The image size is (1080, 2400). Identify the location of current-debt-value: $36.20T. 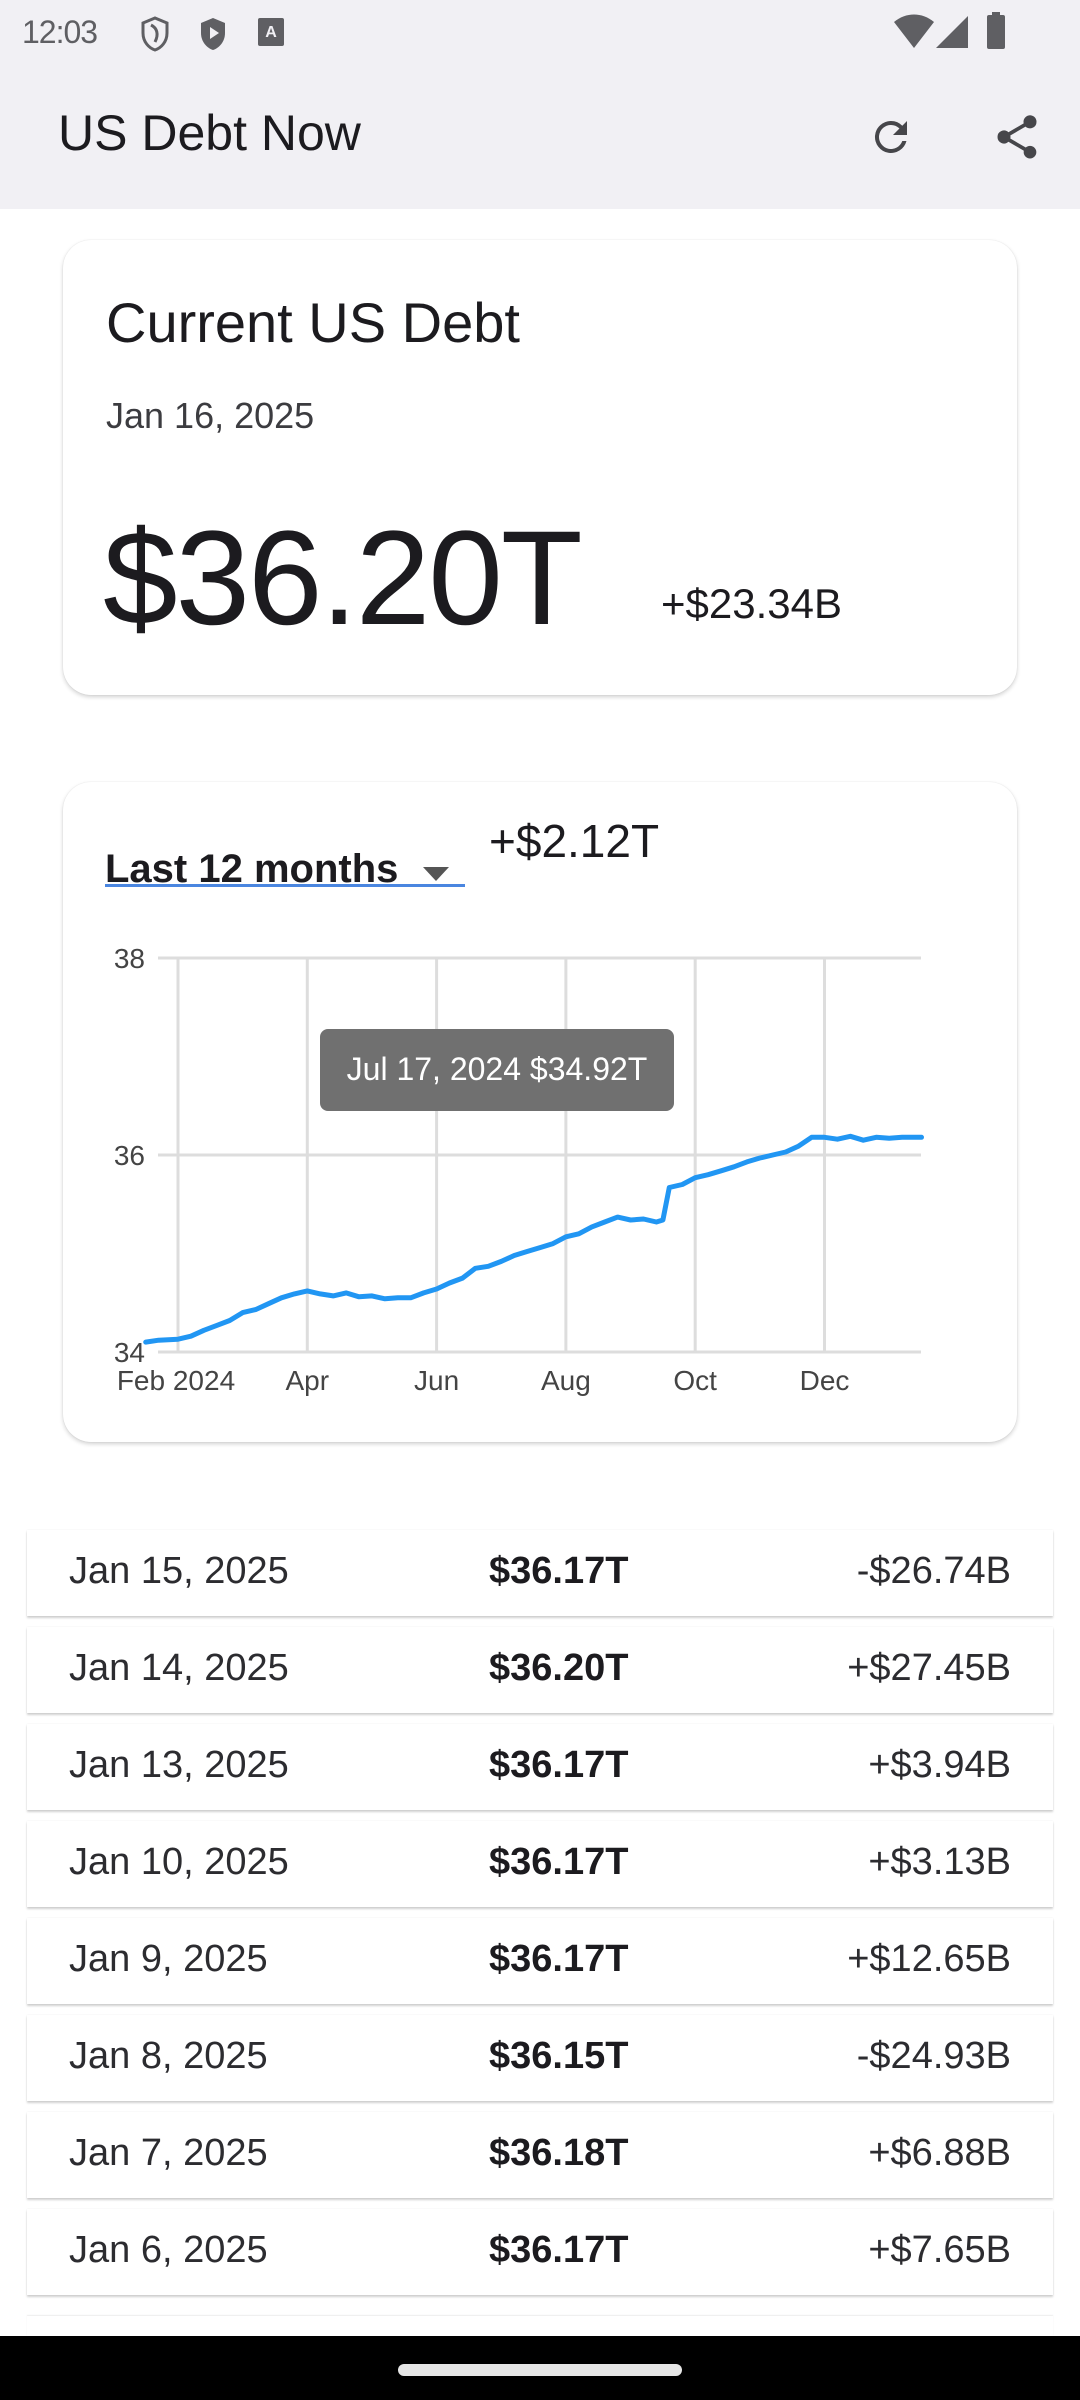
(343, 578).